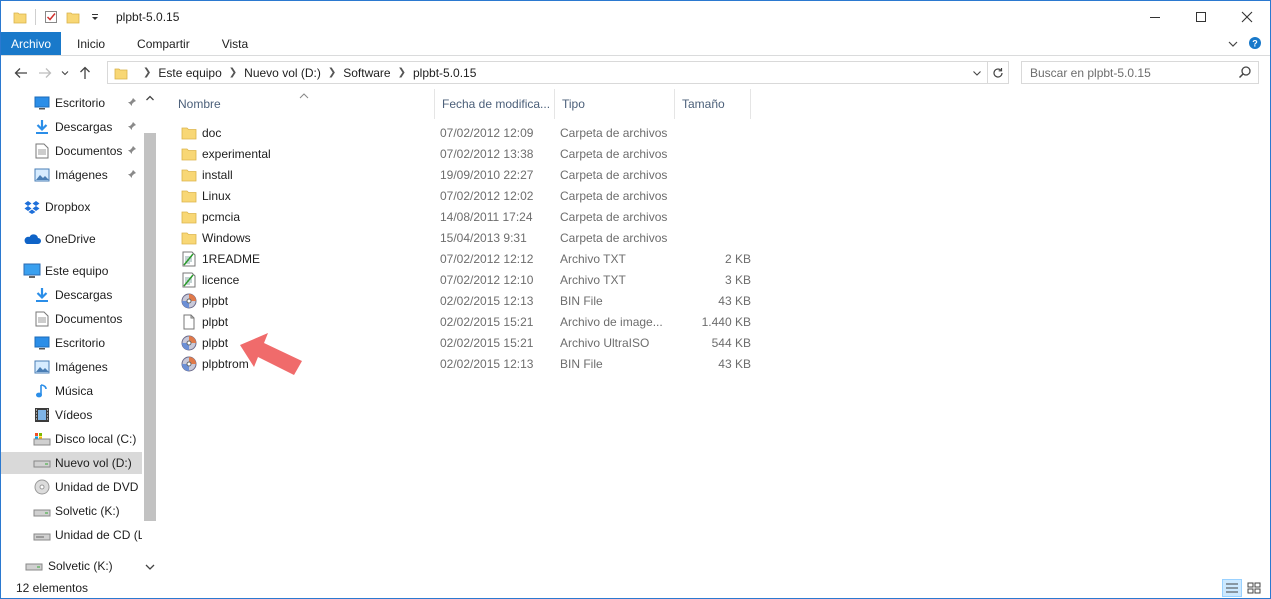 This screenshot has width=1271, height=599. Describe the element at coordinates (42, 103) in the screenshot. I see `desktop-icon` at that location.